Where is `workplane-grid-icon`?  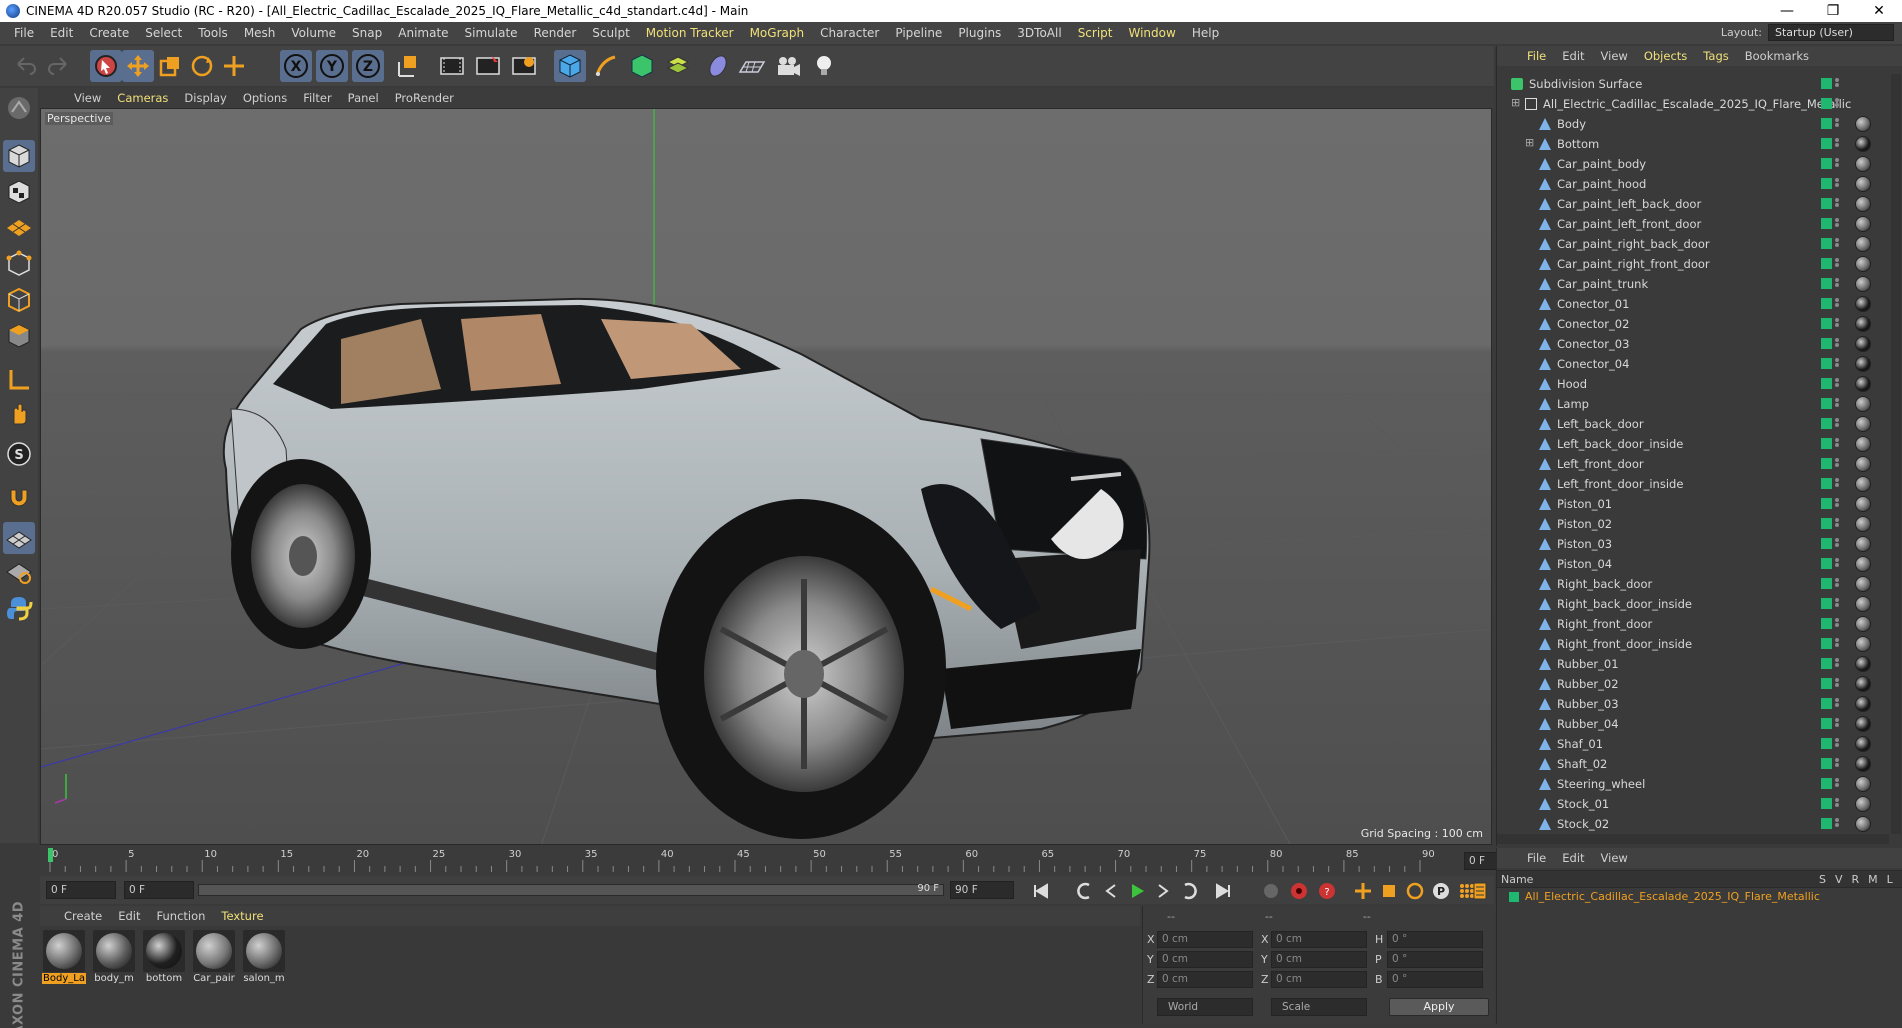 workplane-grid-icon is located at coordinates (19, 538).